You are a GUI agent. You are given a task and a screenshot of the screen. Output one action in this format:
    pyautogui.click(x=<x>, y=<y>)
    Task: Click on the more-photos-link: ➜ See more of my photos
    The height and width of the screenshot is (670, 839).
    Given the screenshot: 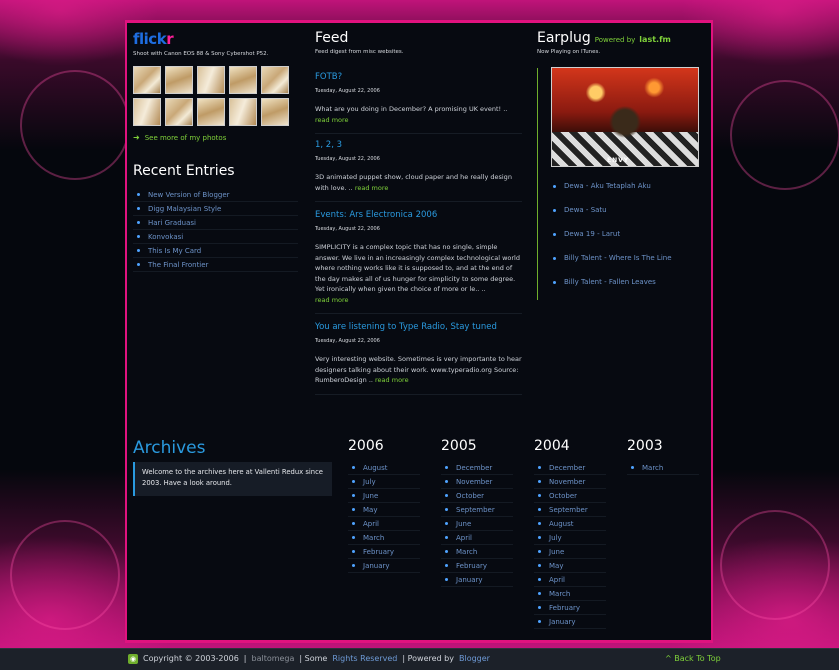 What is the action you would take?
    pyautogui.click(x=218, y=137)
    